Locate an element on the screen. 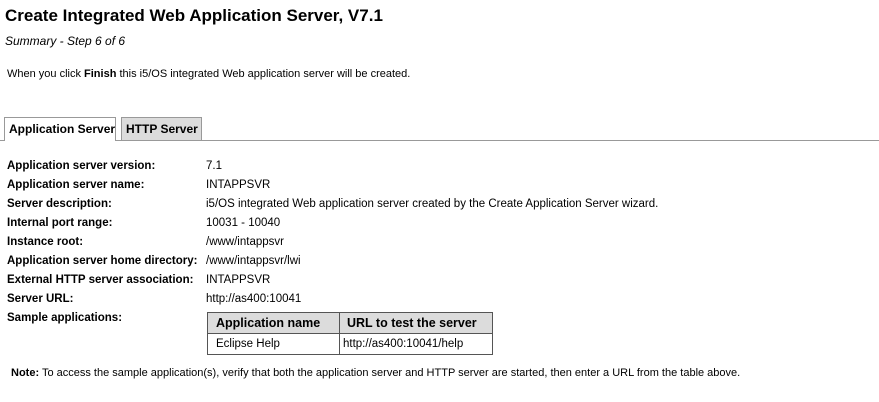 The height and width of the screenshot is (402, 879). property-value-home-directory: /www/intappsvr/lwi is located at coordinates (253, 261).